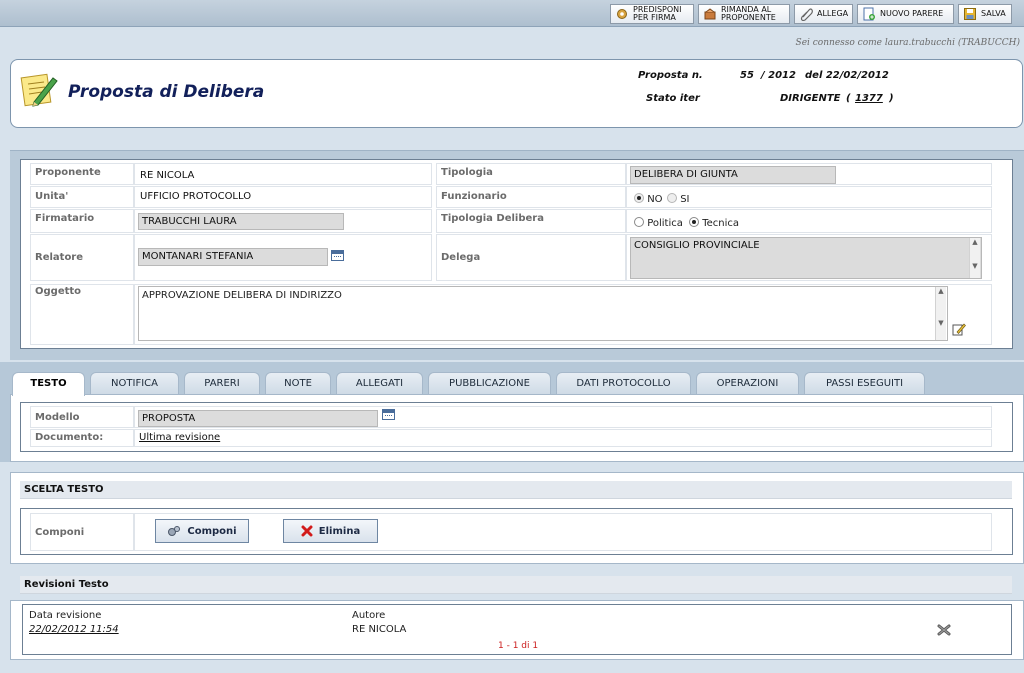  Describe the element at coordinates (940, 313) in the screenshot. I see `oggetto-scrollbar: ▲ ▼` at that location.